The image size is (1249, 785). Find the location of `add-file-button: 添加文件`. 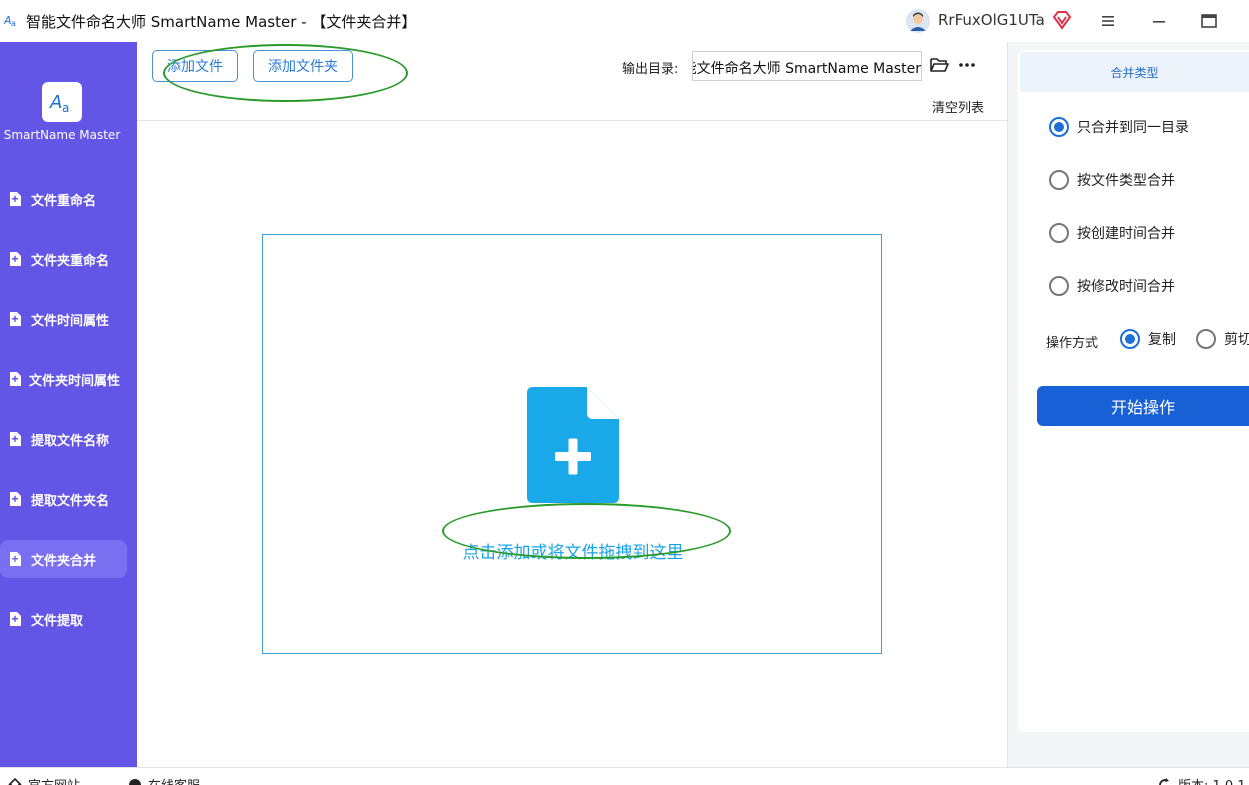

add-file-button: 添加文件 is located at coordinates (195, 66).